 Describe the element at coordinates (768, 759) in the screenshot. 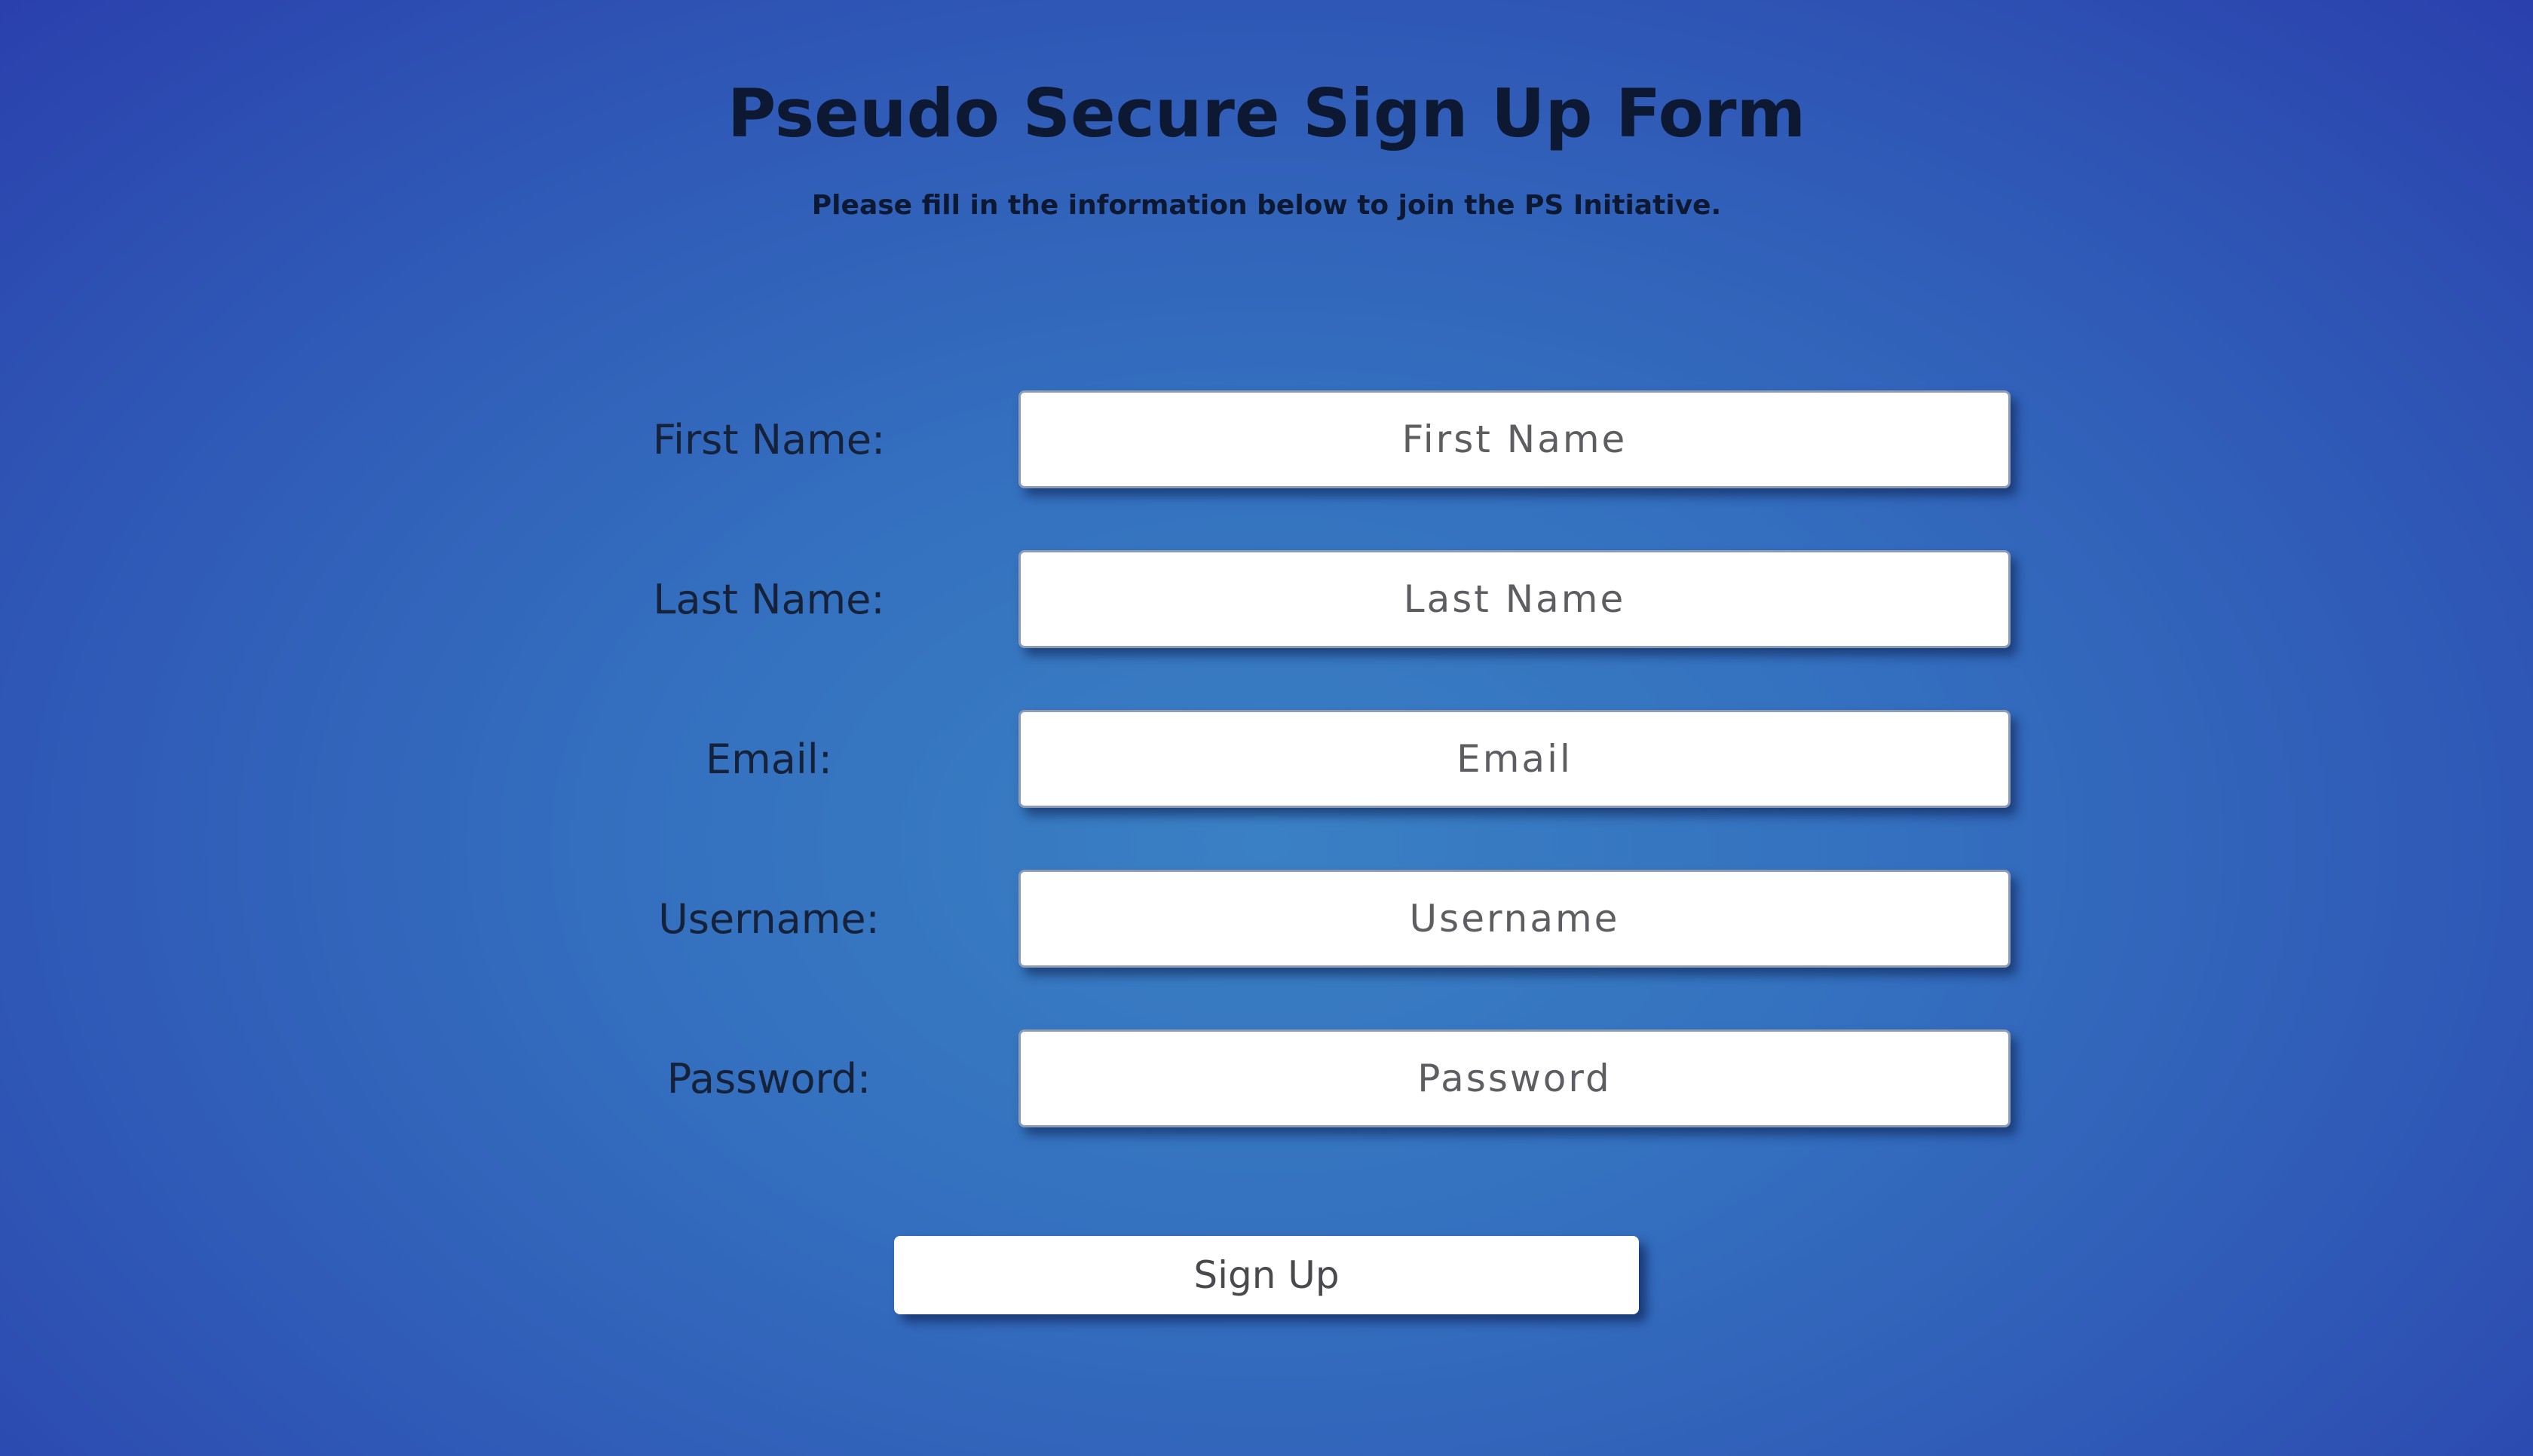

I see `email-label: Email:` at that location.